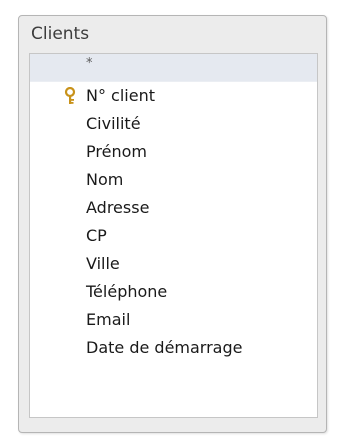 The width and height of the screenshot is (347, 443). What do you see at coordinates (96, 235) in the screenshot?
I see `field-label: CP` at bounding box center [96, 235].